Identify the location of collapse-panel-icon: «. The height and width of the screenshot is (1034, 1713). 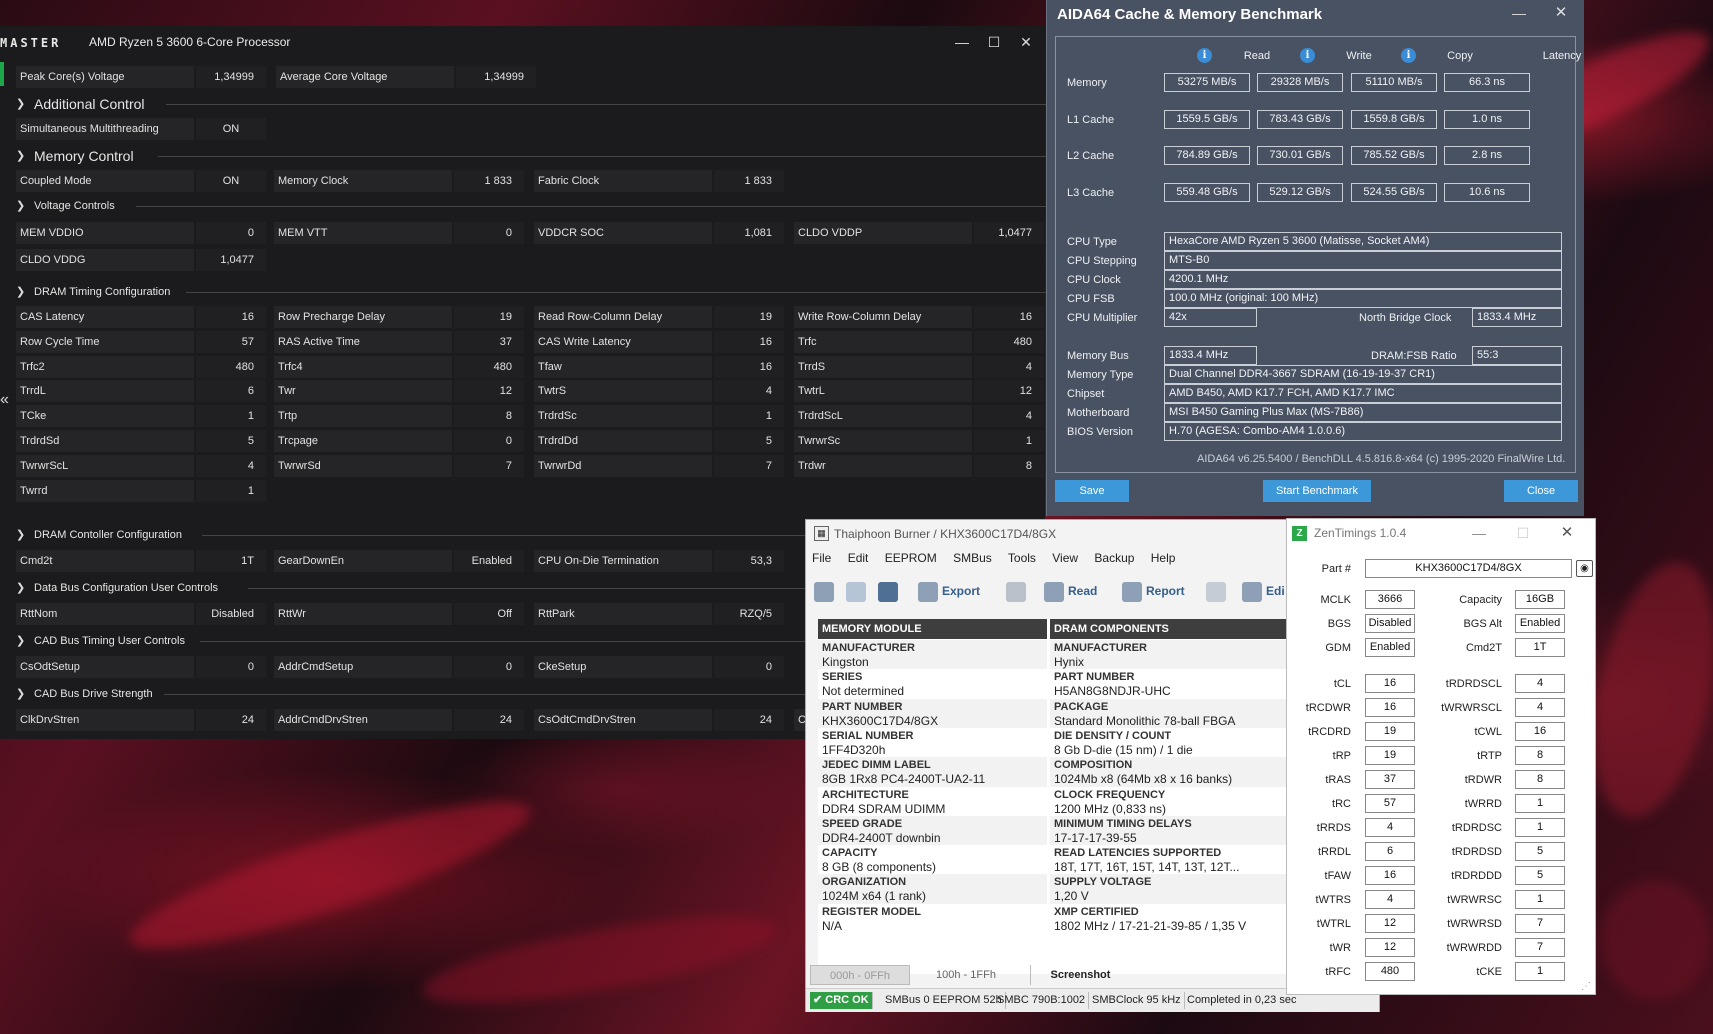
(4, 400).